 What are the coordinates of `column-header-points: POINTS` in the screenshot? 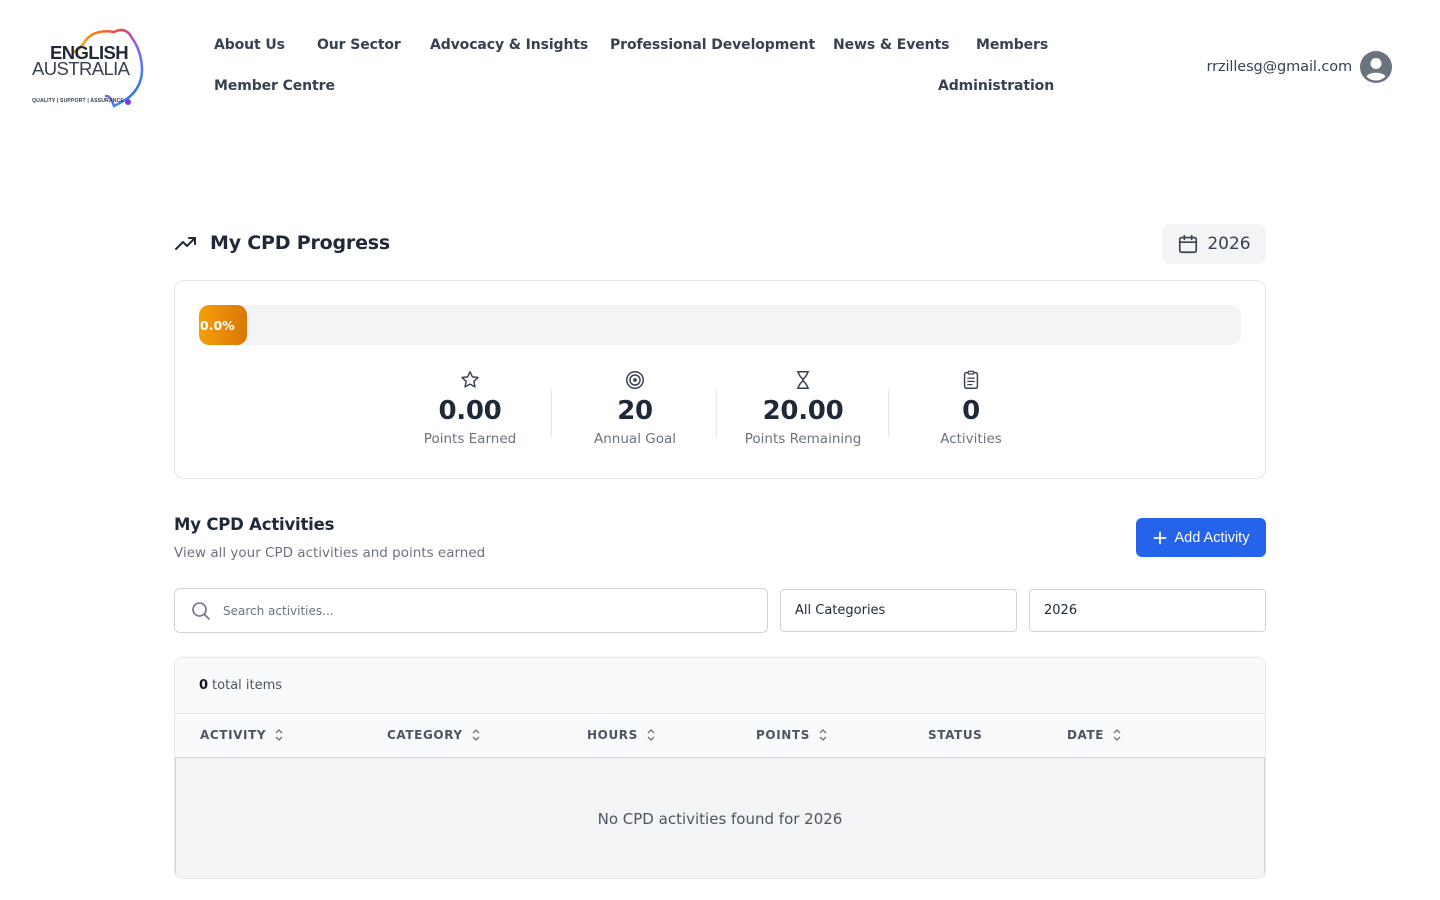 It's located at (792, 735).